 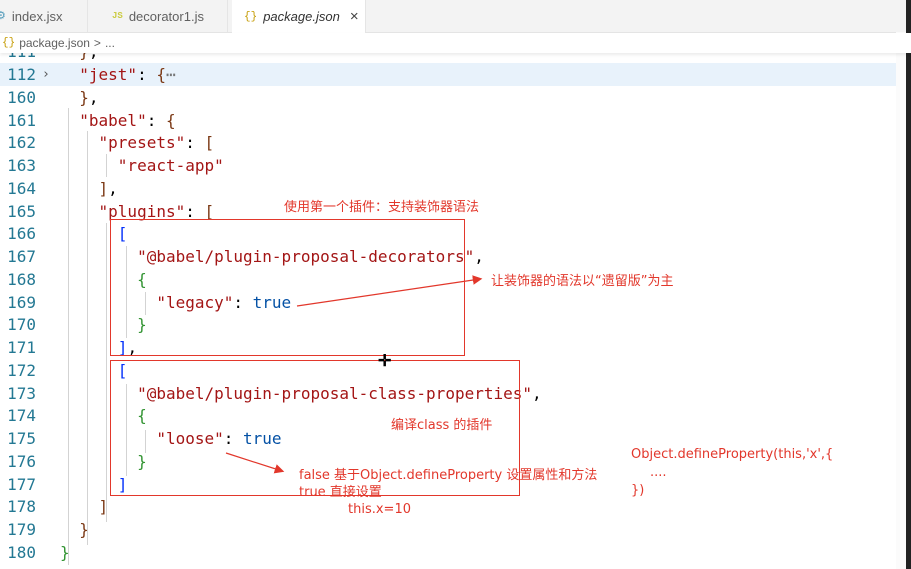 I want to click on code-line: 160 },, so click(x=448, y=97).